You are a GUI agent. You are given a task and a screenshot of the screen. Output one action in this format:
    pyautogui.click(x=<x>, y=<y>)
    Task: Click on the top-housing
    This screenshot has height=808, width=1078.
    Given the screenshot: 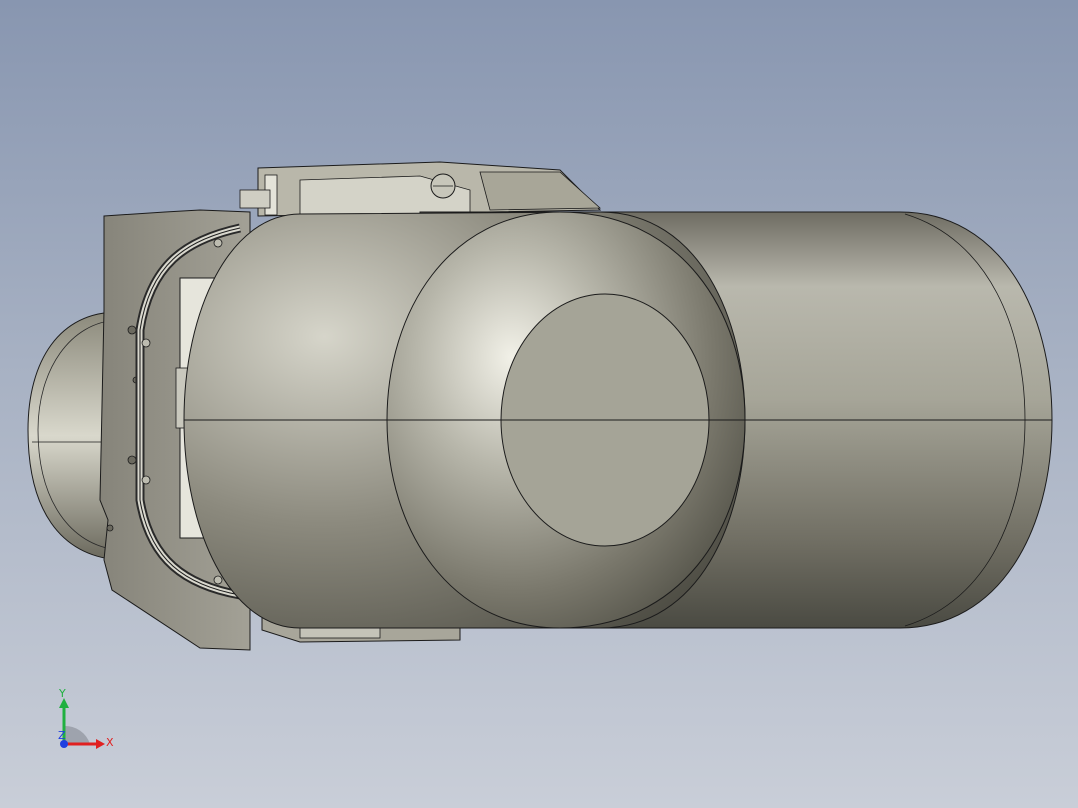 What is the action you would take?
    pyautogui.click(x=420, y=189)
    